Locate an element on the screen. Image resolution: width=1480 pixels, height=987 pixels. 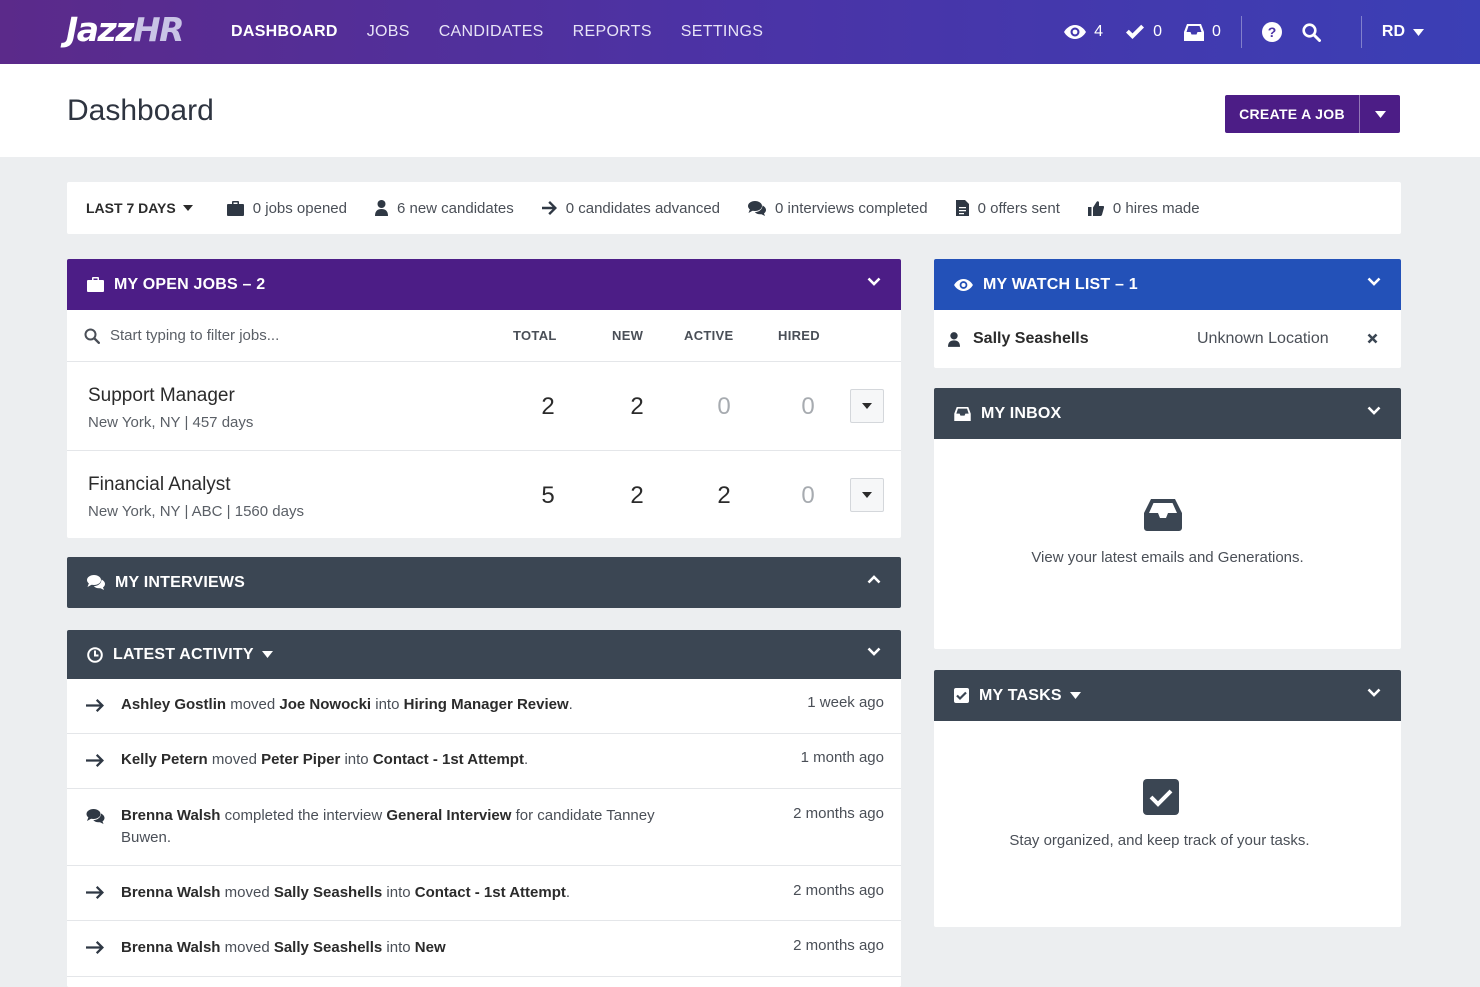
search-icon is located at coordinates (92, 336).